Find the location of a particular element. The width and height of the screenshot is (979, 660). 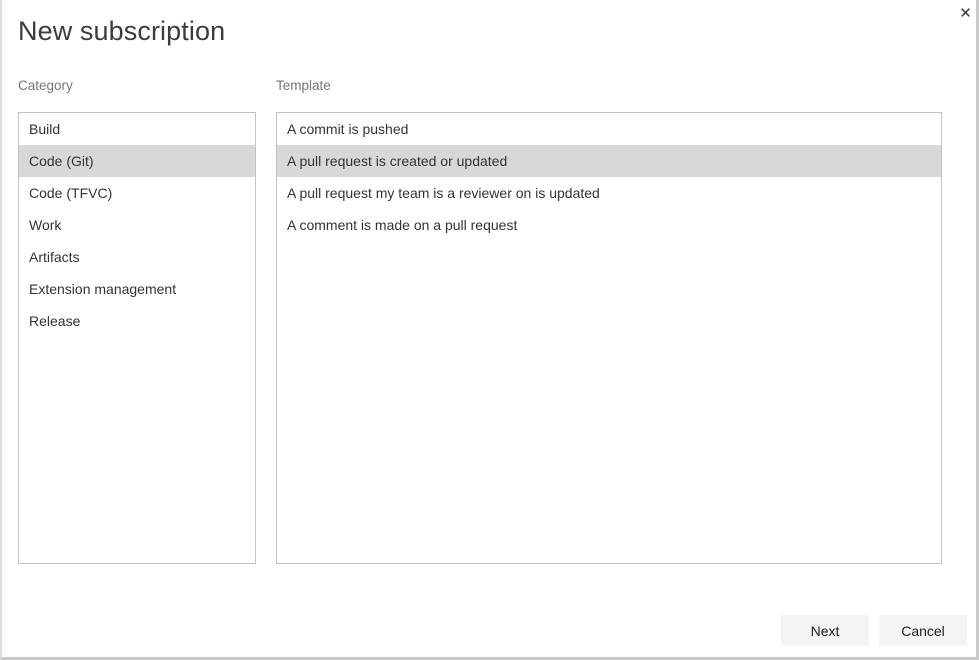

category-list-item-label: Code (TFVC) is located at coordinates (71, 193).